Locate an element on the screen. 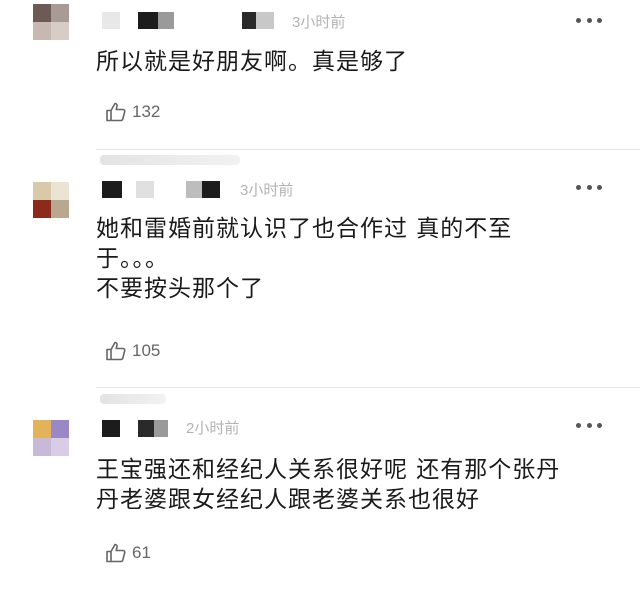  comment-text: 所以就是好朋友啊。真是够了 is located at coordinates (348, 62).